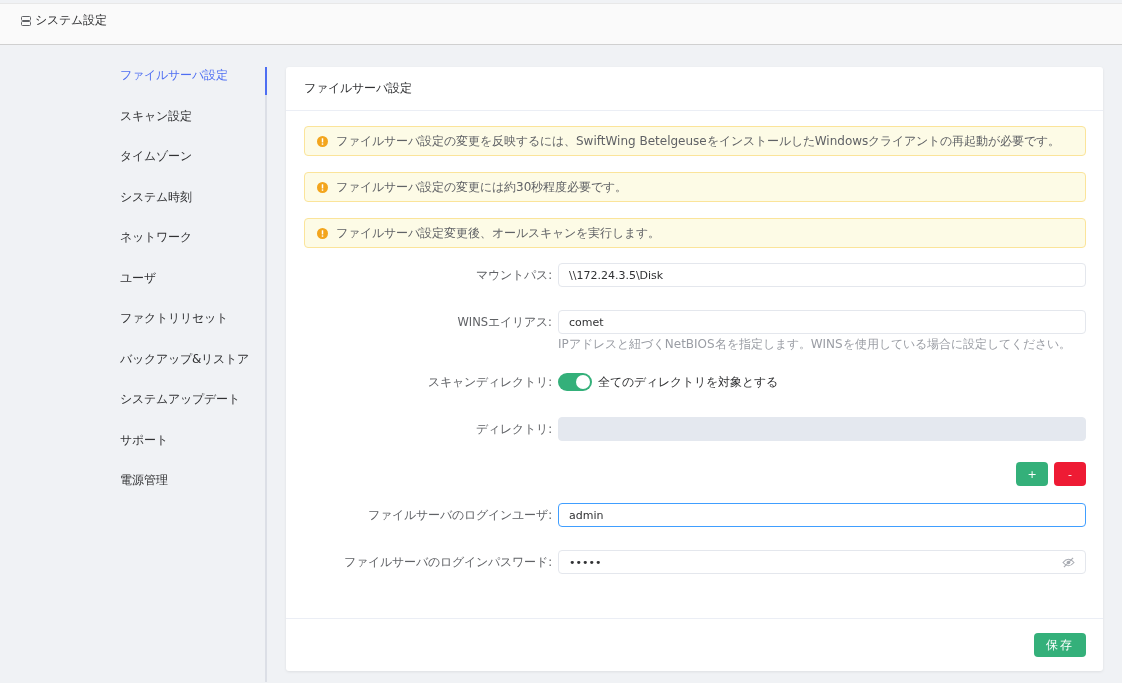  What do you see at coordinates (71, 20) in the screenshot?
I see `page-title: システム設定` at bounding box center [71, 20].